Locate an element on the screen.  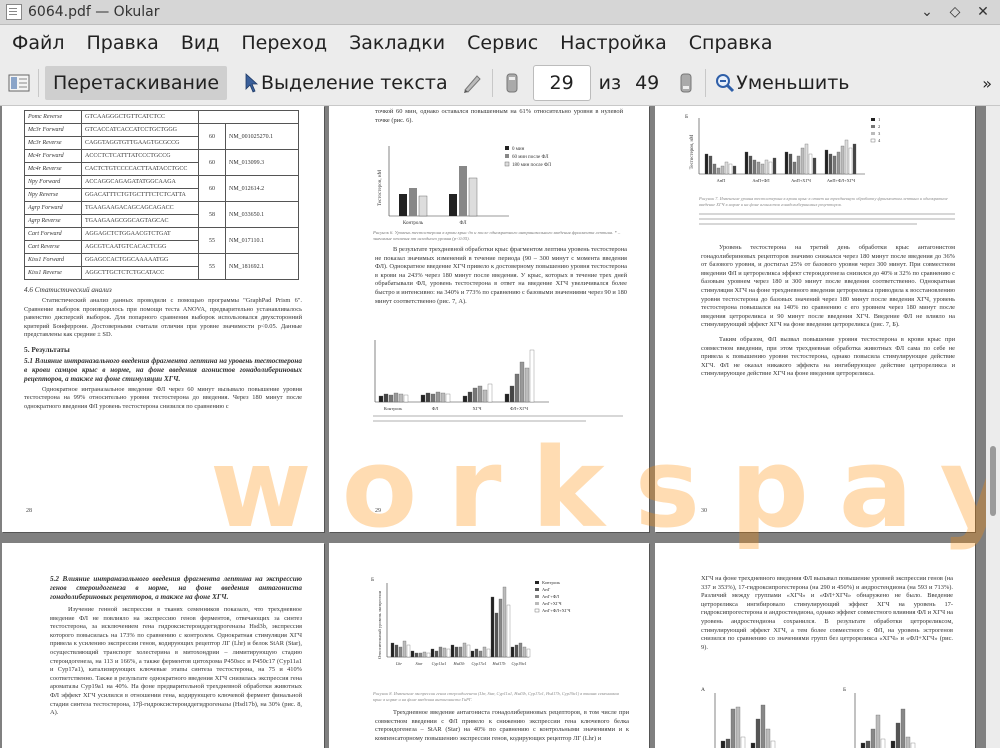
menu-file: Файл is located at coordinates (37, 43).